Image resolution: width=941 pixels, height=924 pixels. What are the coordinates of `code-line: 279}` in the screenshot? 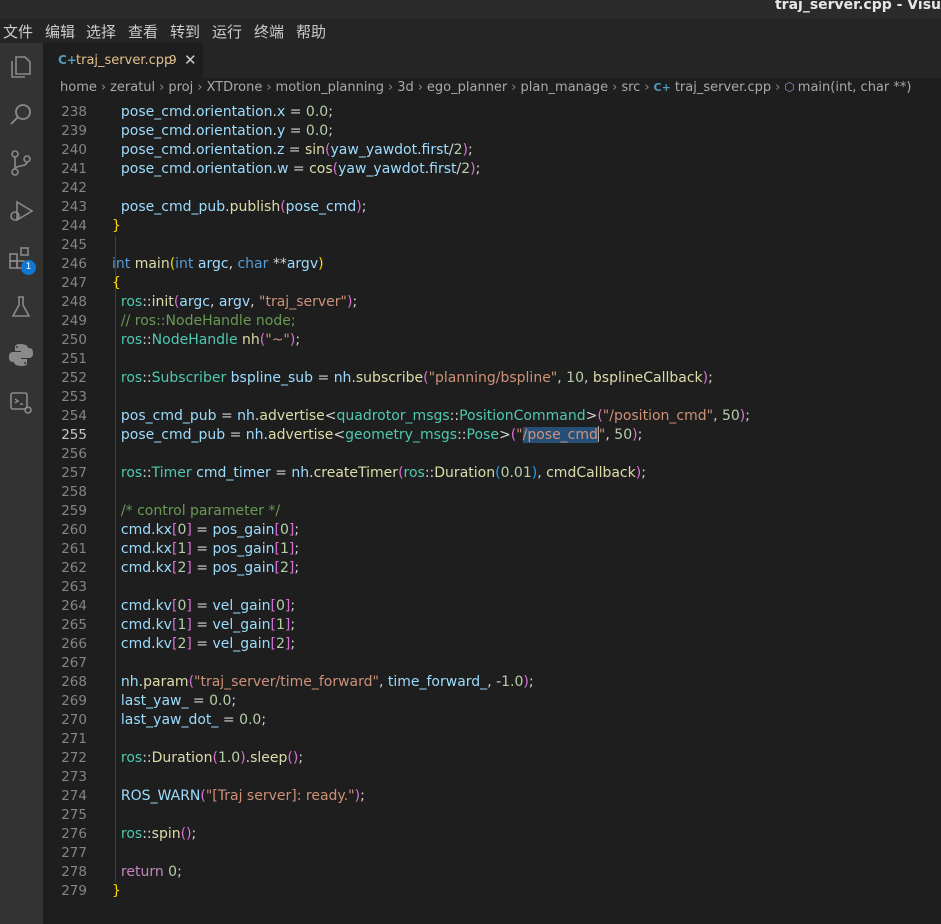 It's located at (492, 891).